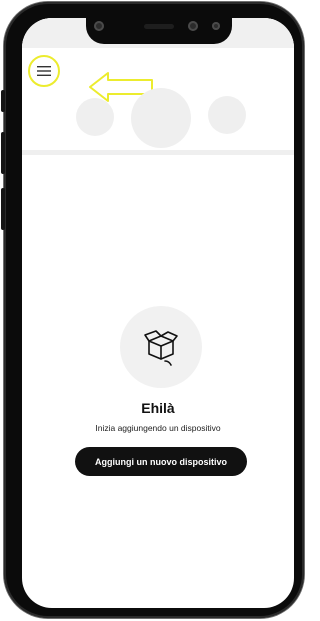 The image size is (320, 621). I want to click on device-placeholder-right, so click(227, 115).